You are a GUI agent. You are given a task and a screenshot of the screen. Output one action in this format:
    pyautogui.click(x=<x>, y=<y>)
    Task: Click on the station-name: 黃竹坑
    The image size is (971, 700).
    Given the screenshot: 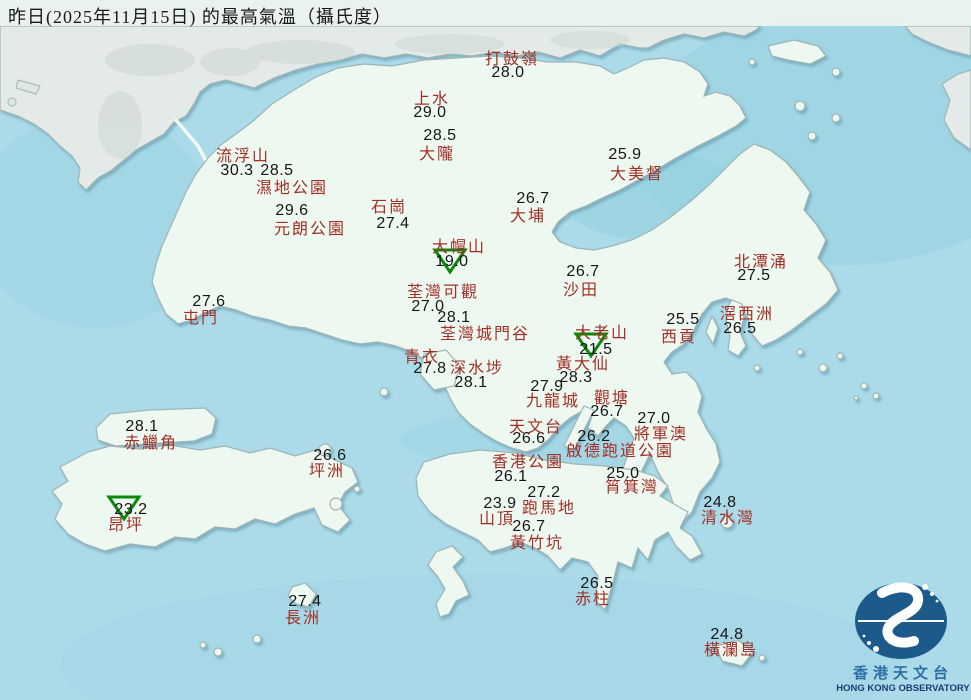 What is the action you would take?
    pyautogui.click(x=537, y=543)
    